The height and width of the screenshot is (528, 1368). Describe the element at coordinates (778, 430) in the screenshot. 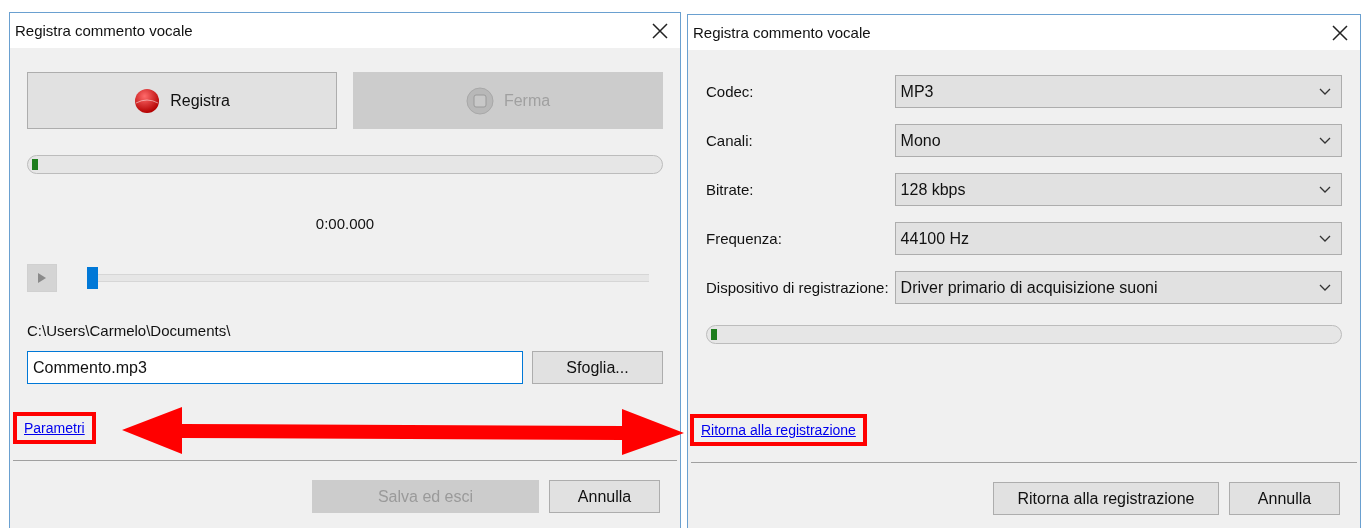

I see `back-link: Ritorna alla registrazione` at that location.